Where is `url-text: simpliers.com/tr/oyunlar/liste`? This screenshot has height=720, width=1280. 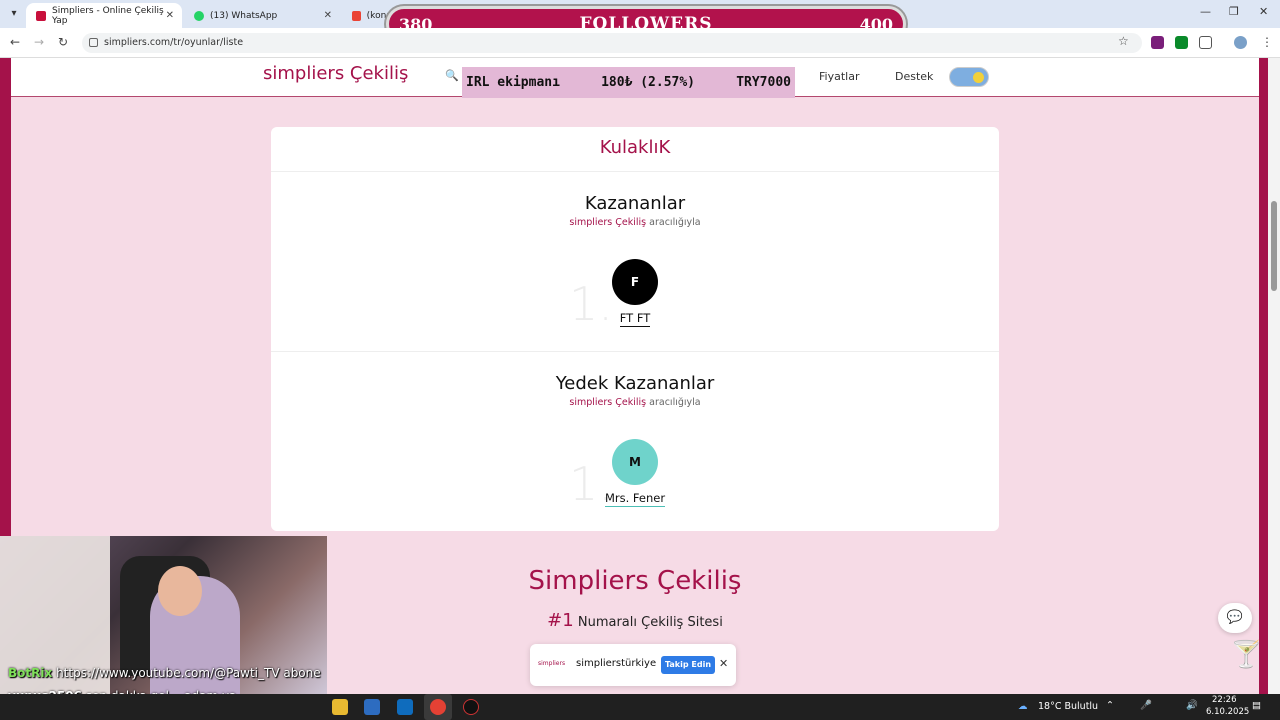
url-text: simpliers.com/tr/oyunlar/liste is located at coordinates (174, 42).